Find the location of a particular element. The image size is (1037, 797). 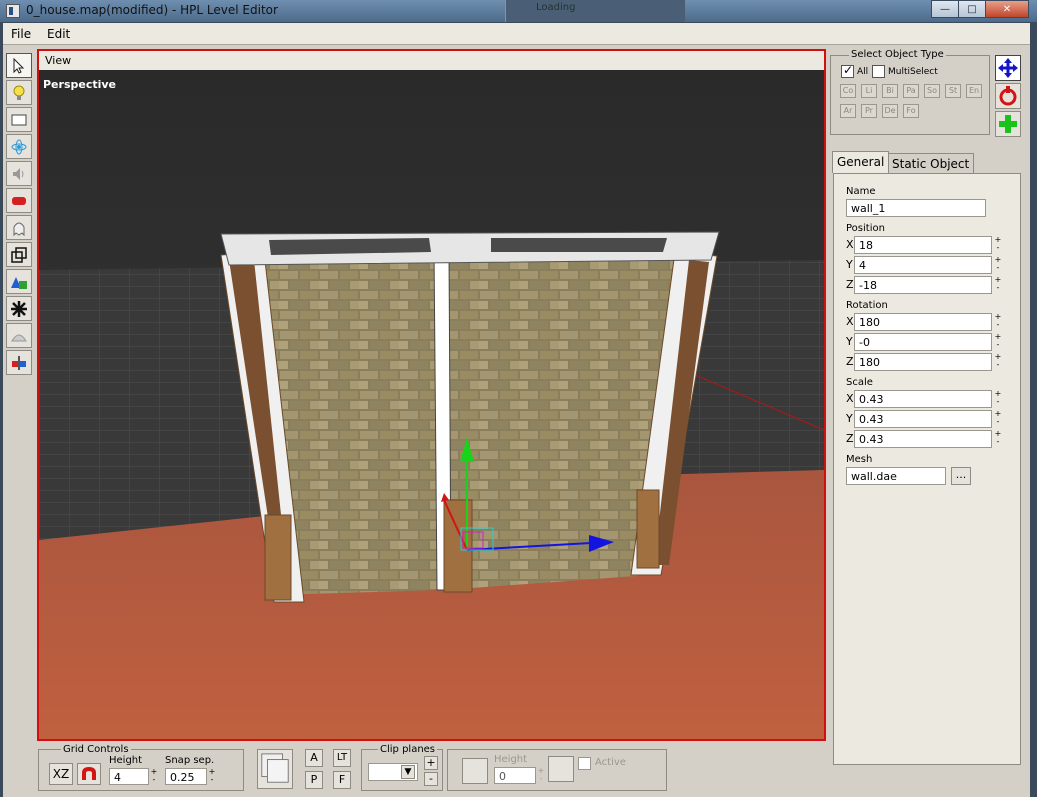

tool-joint is located at coordinates (19, 308).